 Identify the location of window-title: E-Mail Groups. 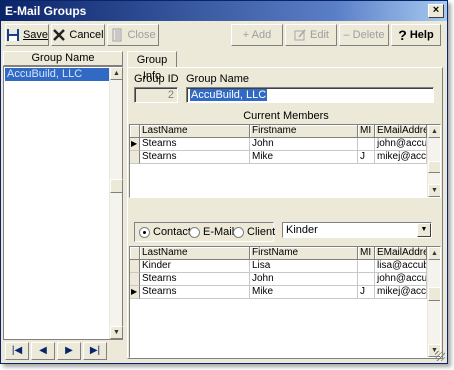
(46, 11).